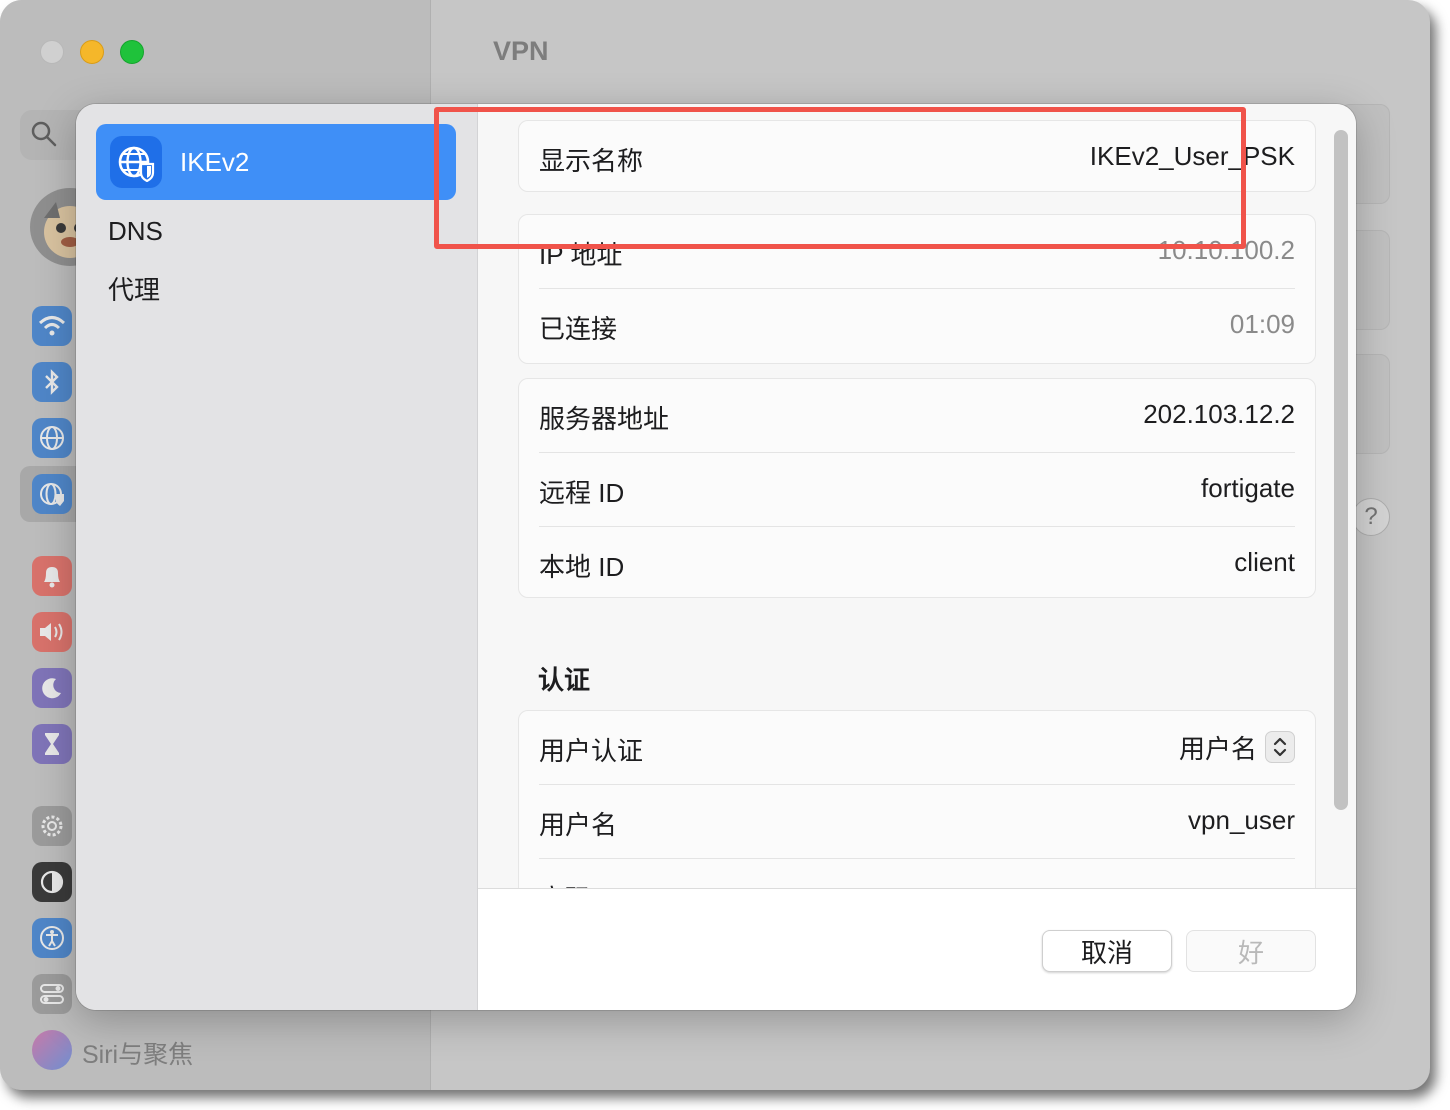 The width and height of the screenshot is (1450, 1110). Describe the element at coordinates (136, 162) in the screenshot. I see `globe-shield-icon` at that location.